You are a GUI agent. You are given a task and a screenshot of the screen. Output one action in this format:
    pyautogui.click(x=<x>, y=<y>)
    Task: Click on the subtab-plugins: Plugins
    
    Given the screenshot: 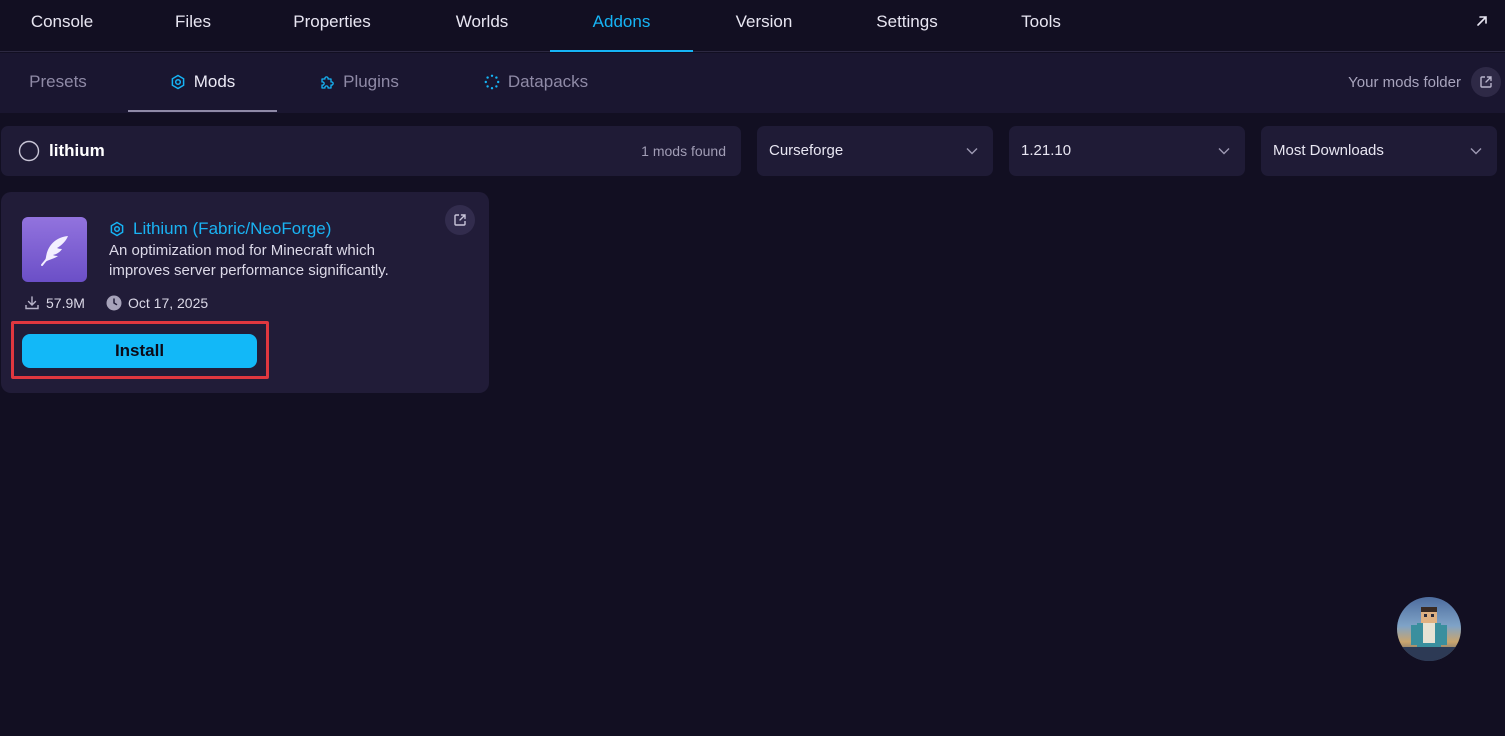 What is the action you would take?
    pyautogui.click(x=359, y=82)
    